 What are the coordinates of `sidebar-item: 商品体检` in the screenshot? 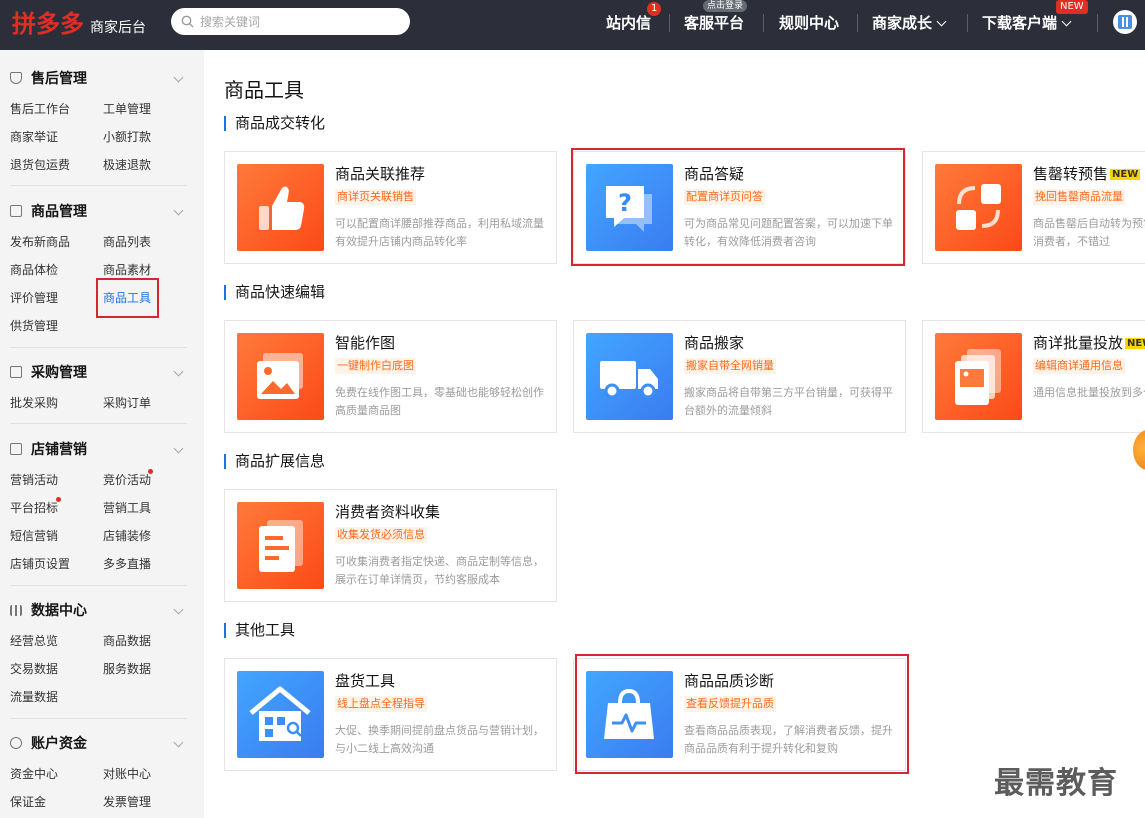 It's located at (34, 270).